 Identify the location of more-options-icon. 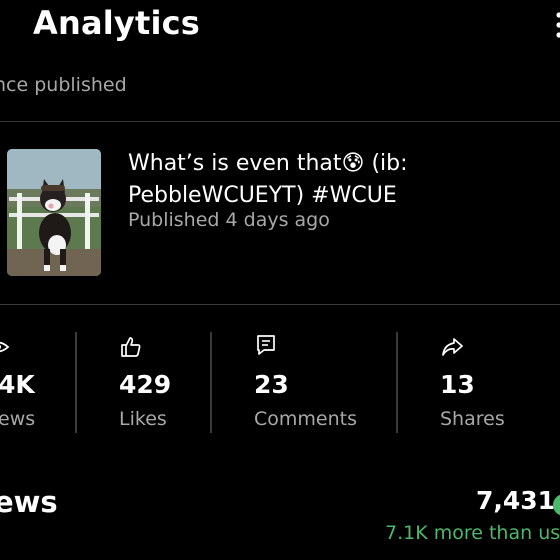
(556, 25).